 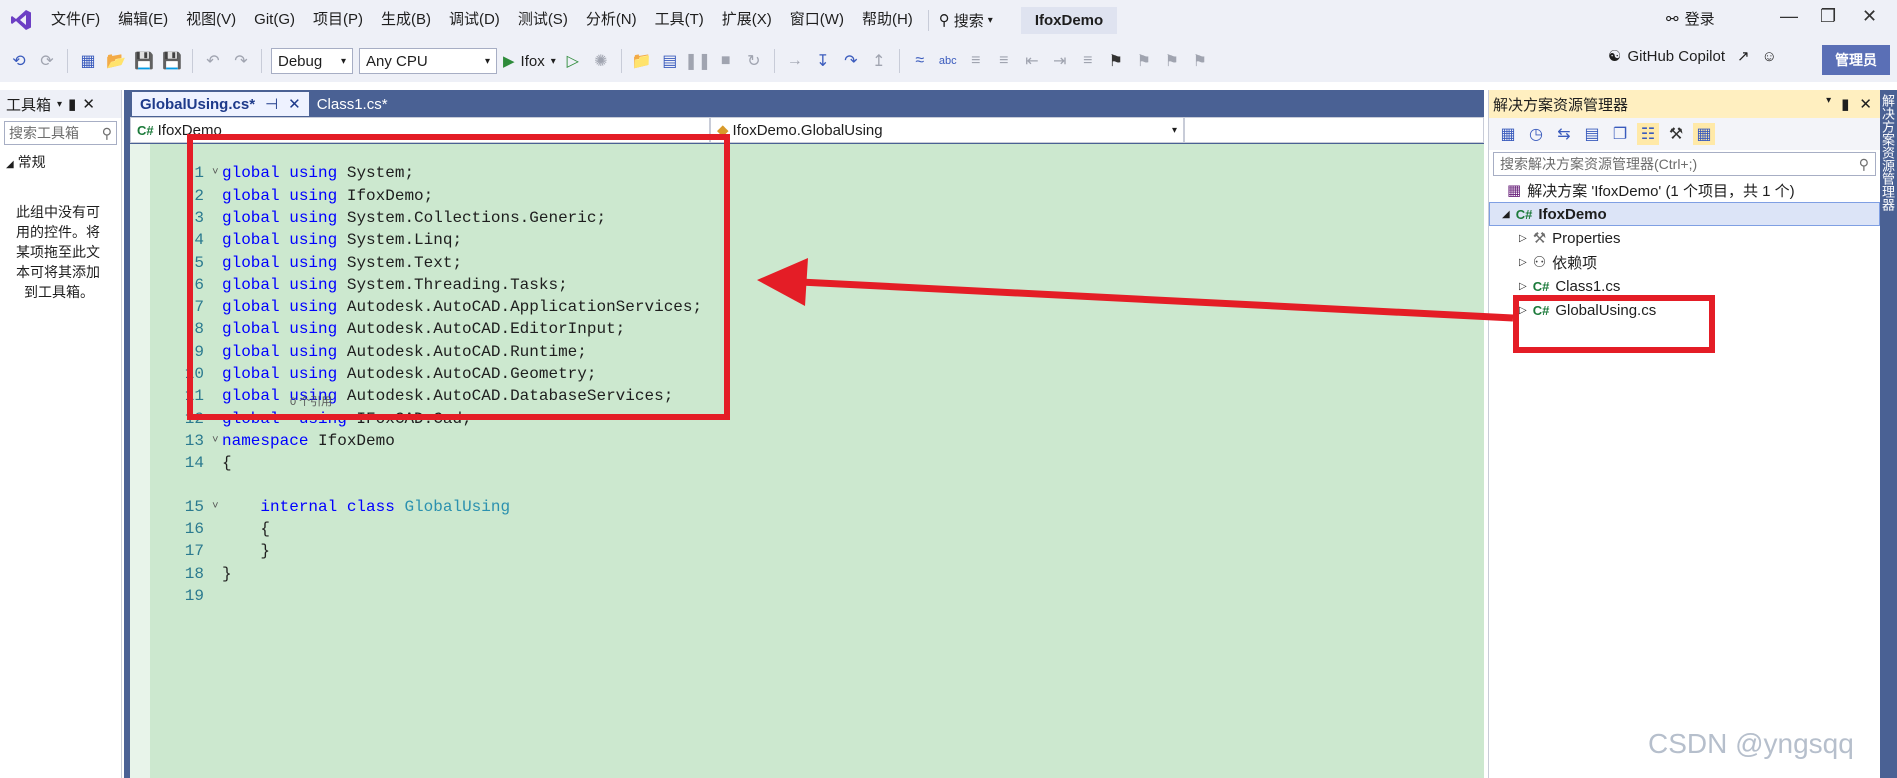 What do you see at coordinates (1743, 56) in the screenshot?
I see `share-icon: ↗` at bounding box center [1743, 56].